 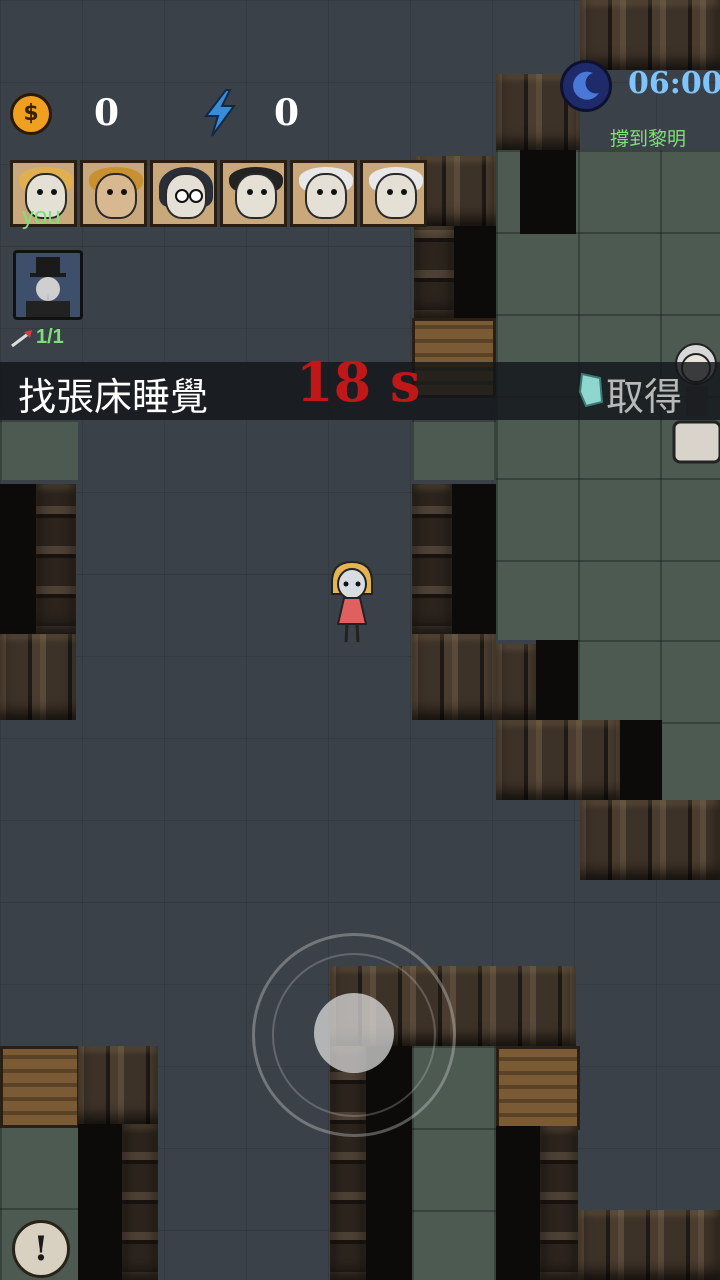 I want to click on joystick-knob, so click(x=354, y=1033).